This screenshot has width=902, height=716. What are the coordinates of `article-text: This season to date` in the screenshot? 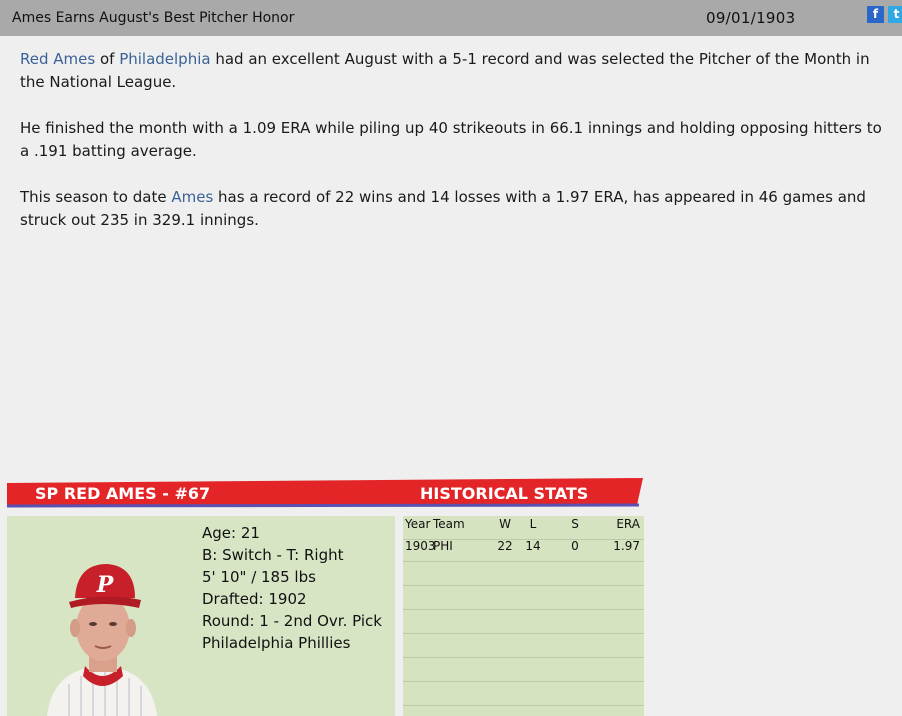 It's located at (96, 197).